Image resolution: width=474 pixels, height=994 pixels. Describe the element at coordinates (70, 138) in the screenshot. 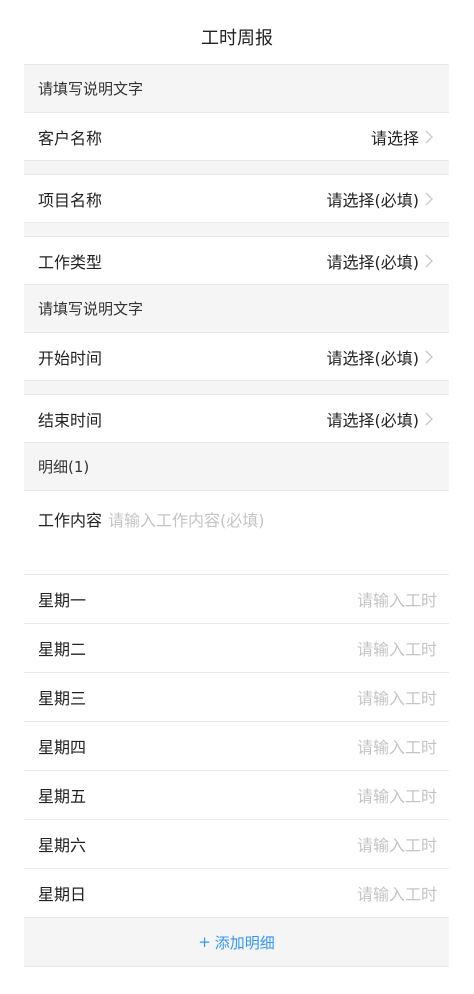

I see `customer-name-label: 客户名称` at that location.